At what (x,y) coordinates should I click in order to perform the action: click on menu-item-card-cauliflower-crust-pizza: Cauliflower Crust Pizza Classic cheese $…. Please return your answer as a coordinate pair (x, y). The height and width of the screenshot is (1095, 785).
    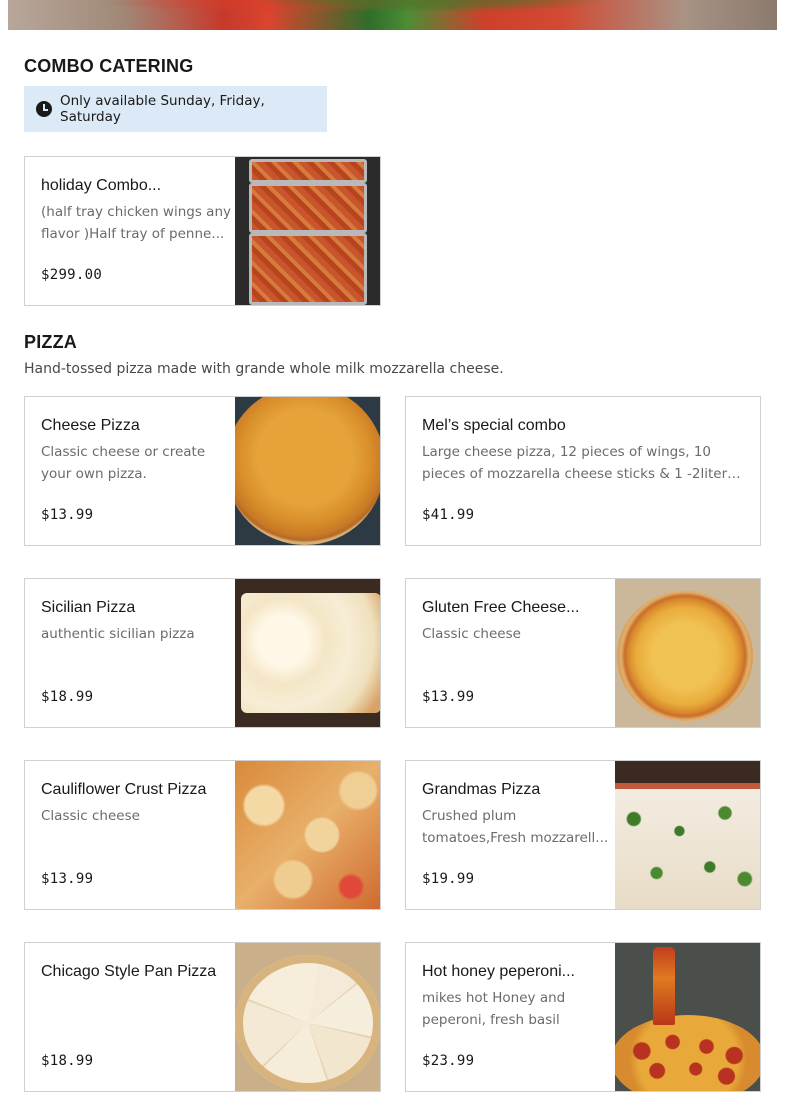
    Looking at the image, I should click on (202, 835).